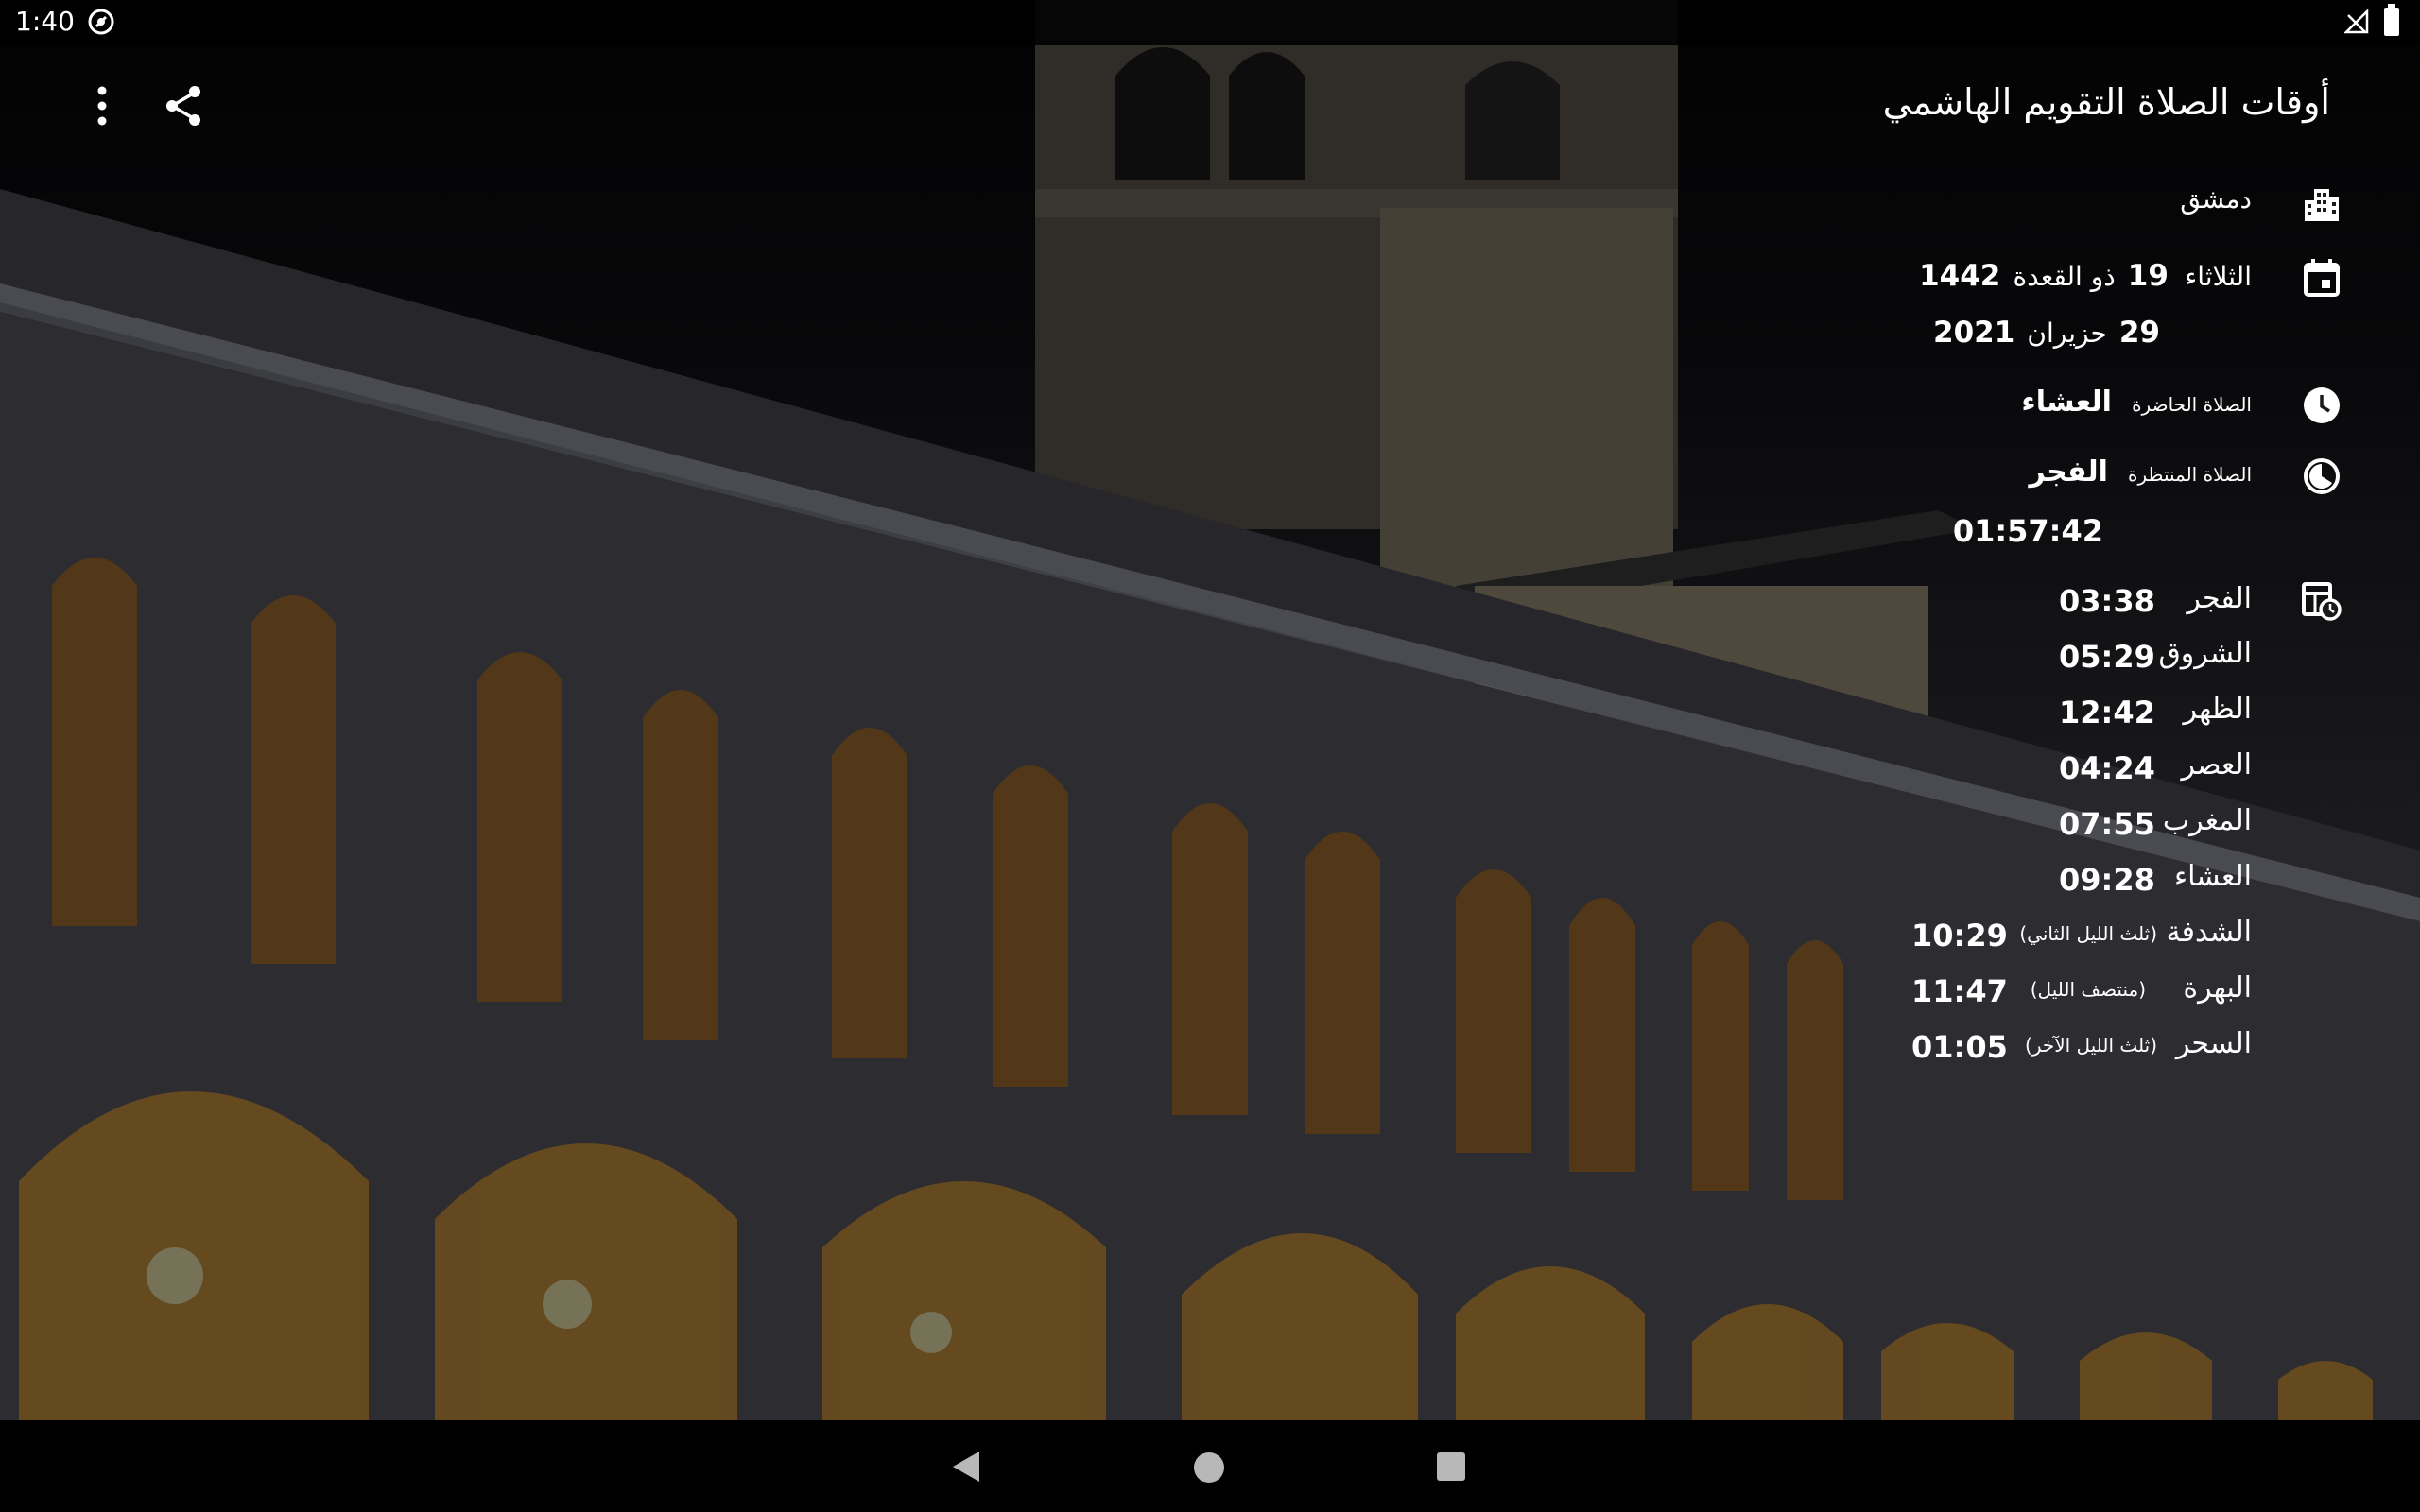 The image size is (2420, 1512). I want to click on more-vert-icon, so click(102, 106).